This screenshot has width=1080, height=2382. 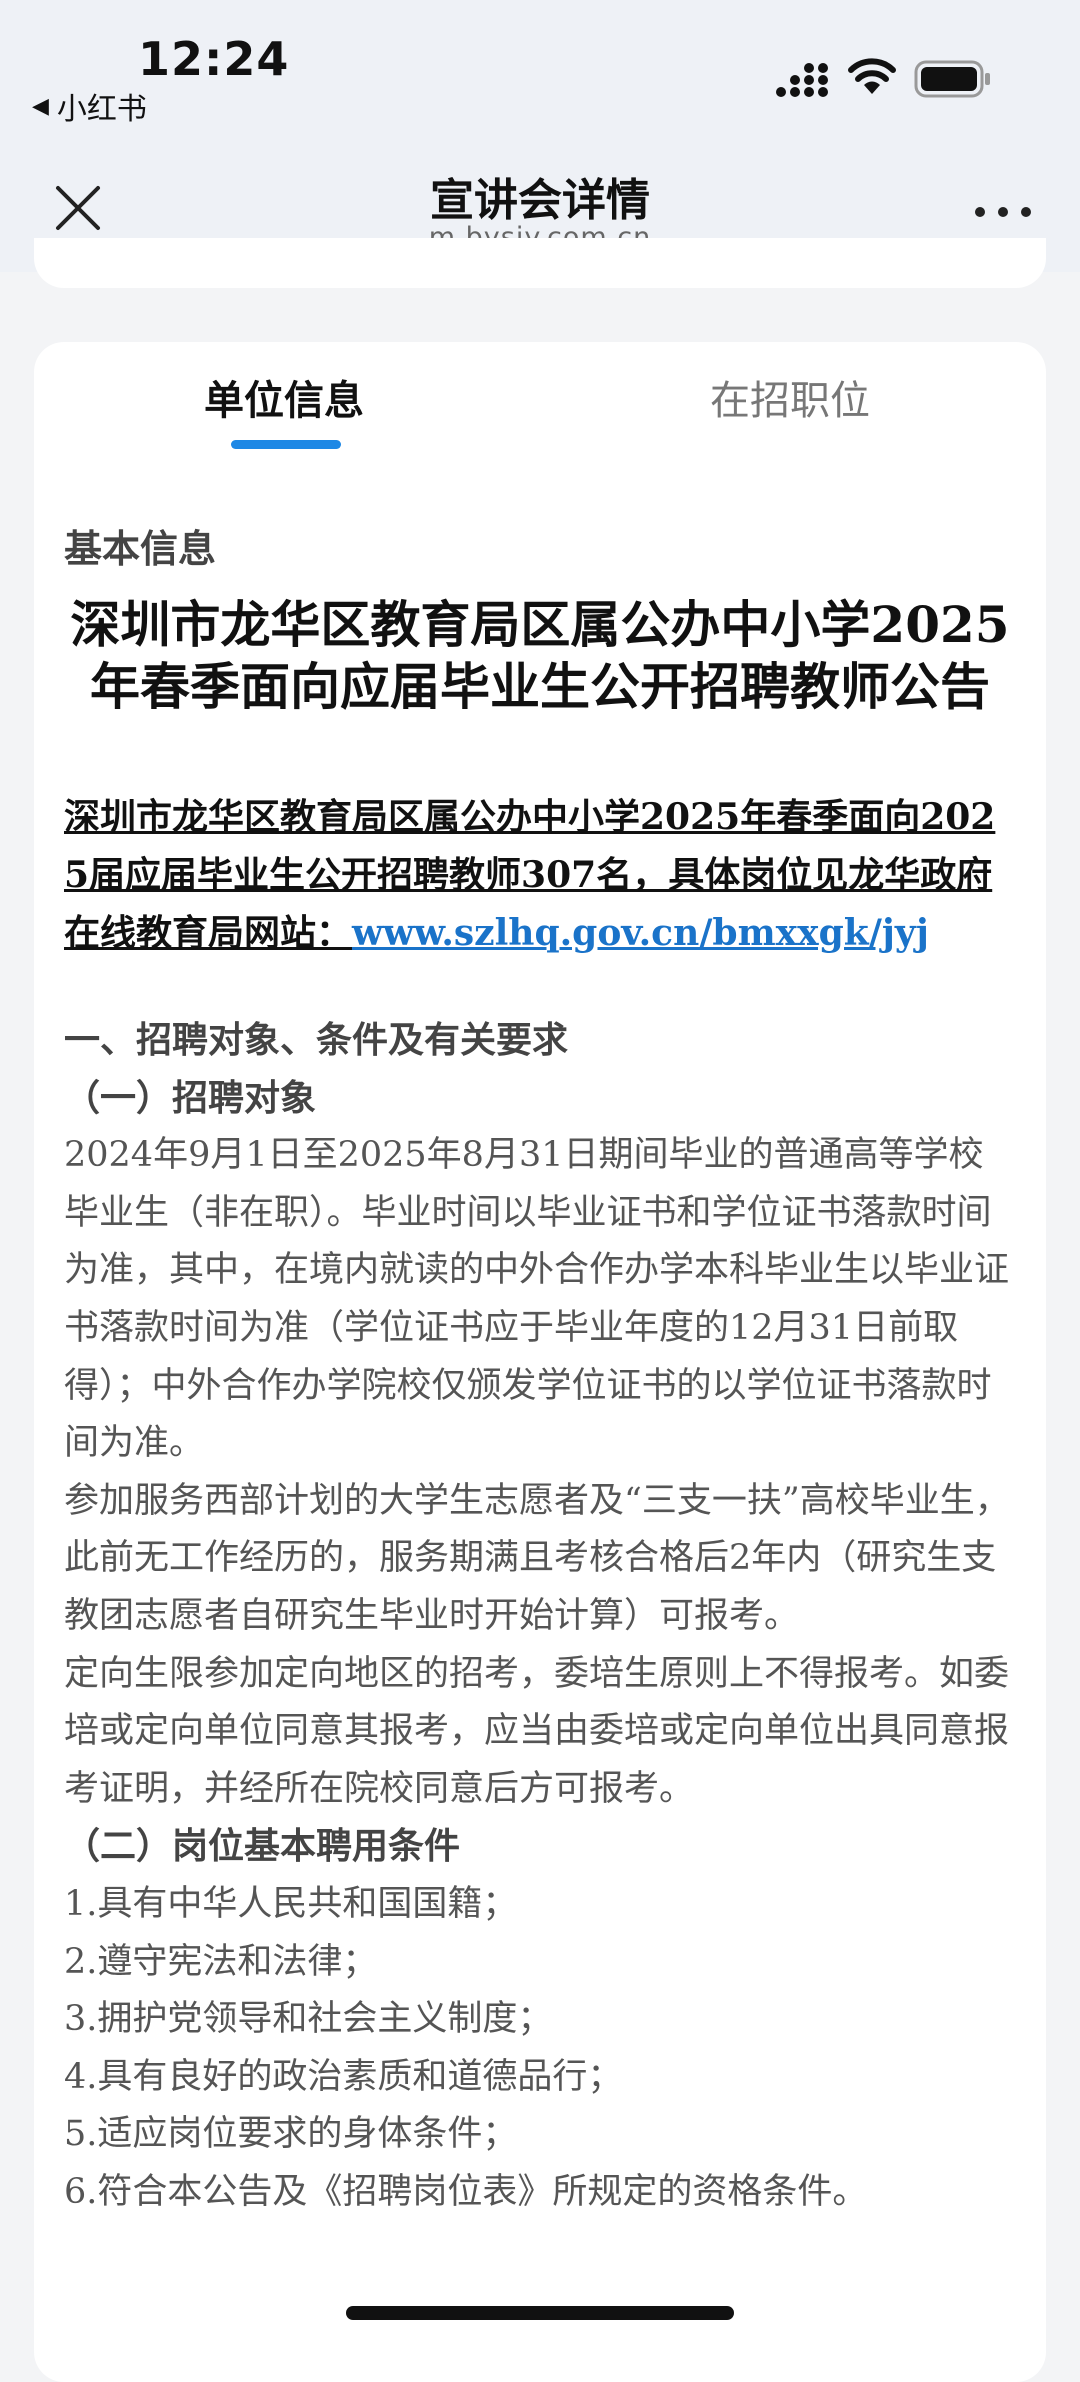 What do you see at coordinates (790, 397) in the screenshot?
I see `tab-open-positions: 在招职位` at bounding box center [790, 397].